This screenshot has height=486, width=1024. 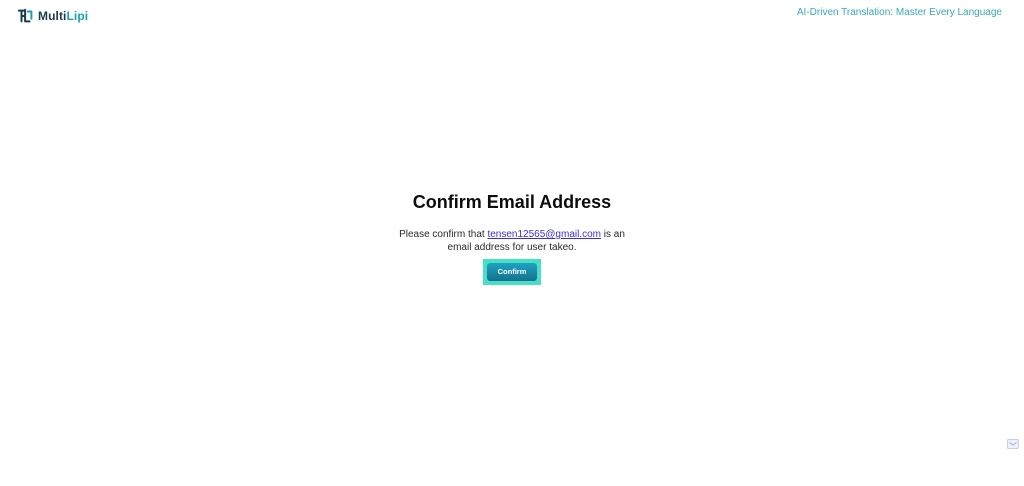 I want to click on multilipi-logo-icon, so click(x=25, y=15).